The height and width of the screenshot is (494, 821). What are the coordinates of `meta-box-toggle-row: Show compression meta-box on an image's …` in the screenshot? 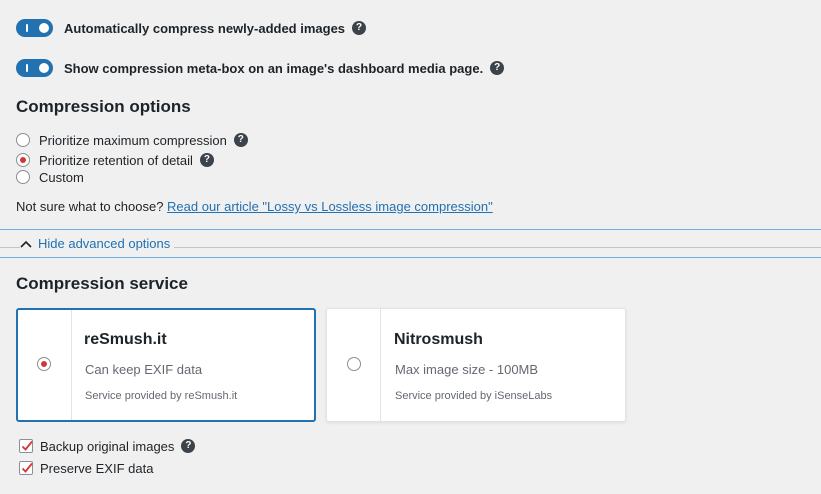 It's located at (260, 68).